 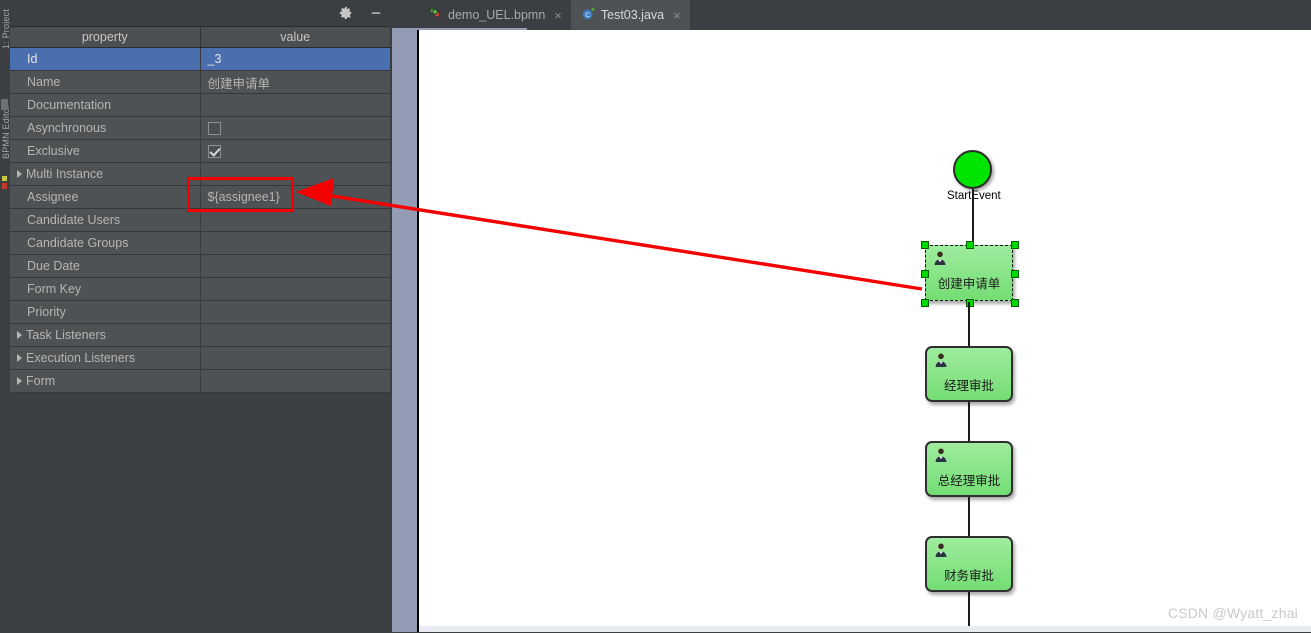 I want to click on table-row: Asynchronous, so click(x=200, y=128).